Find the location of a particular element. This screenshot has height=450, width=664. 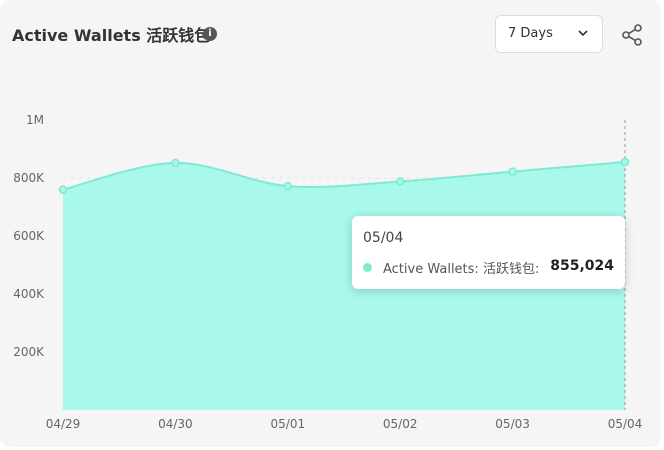

x-tick-label: 05/04 is located at coordinates (625, 424).